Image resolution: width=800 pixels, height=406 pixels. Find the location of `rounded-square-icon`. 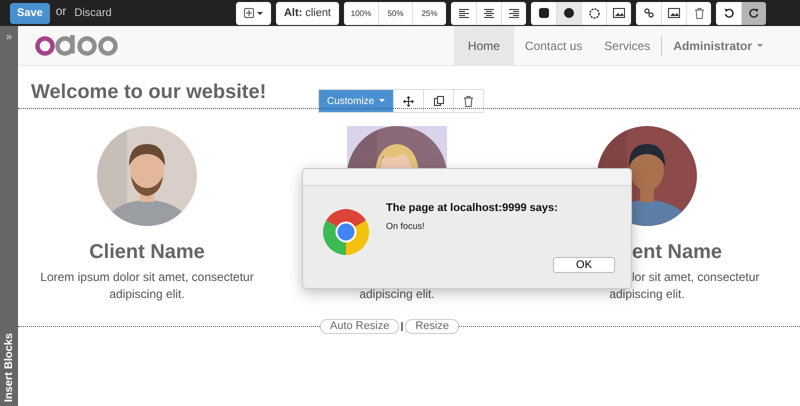

rounded-square-icon is located at coordinates (543, 13).